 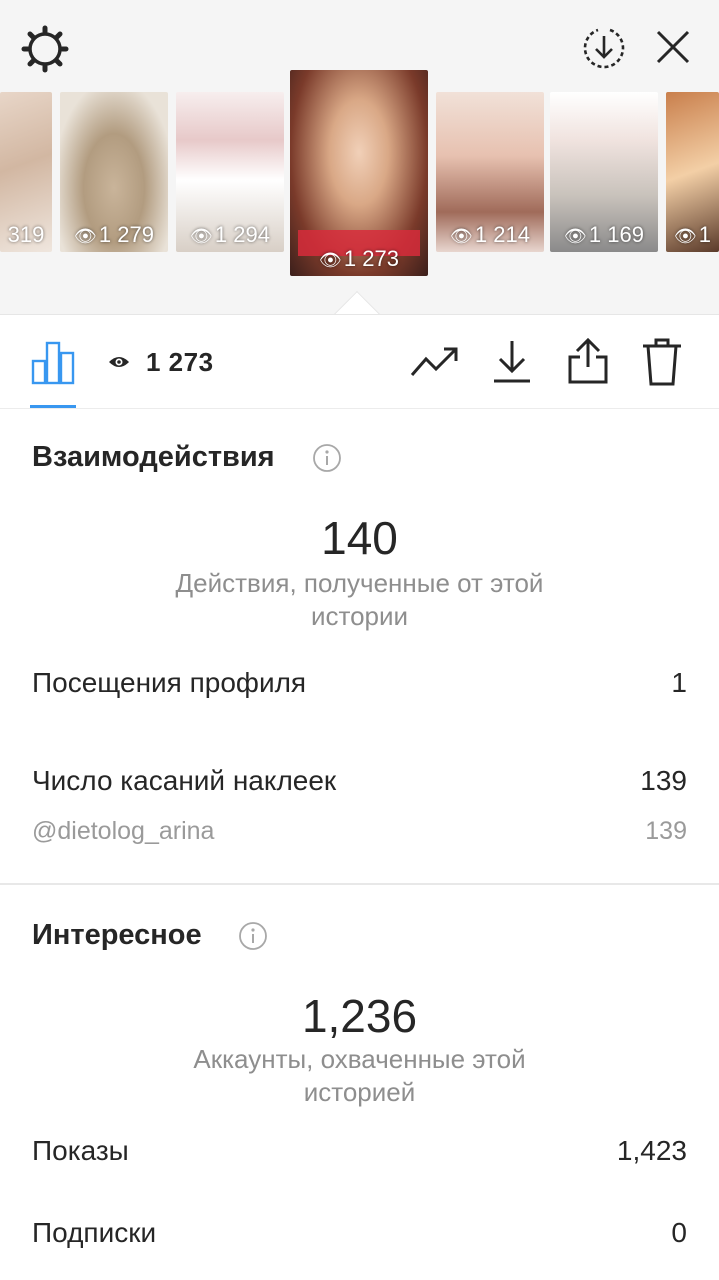 What do you see at coordinates (26, 234) in the screenshot?
I see `story-views: 319` at bounding box center [26, 234].